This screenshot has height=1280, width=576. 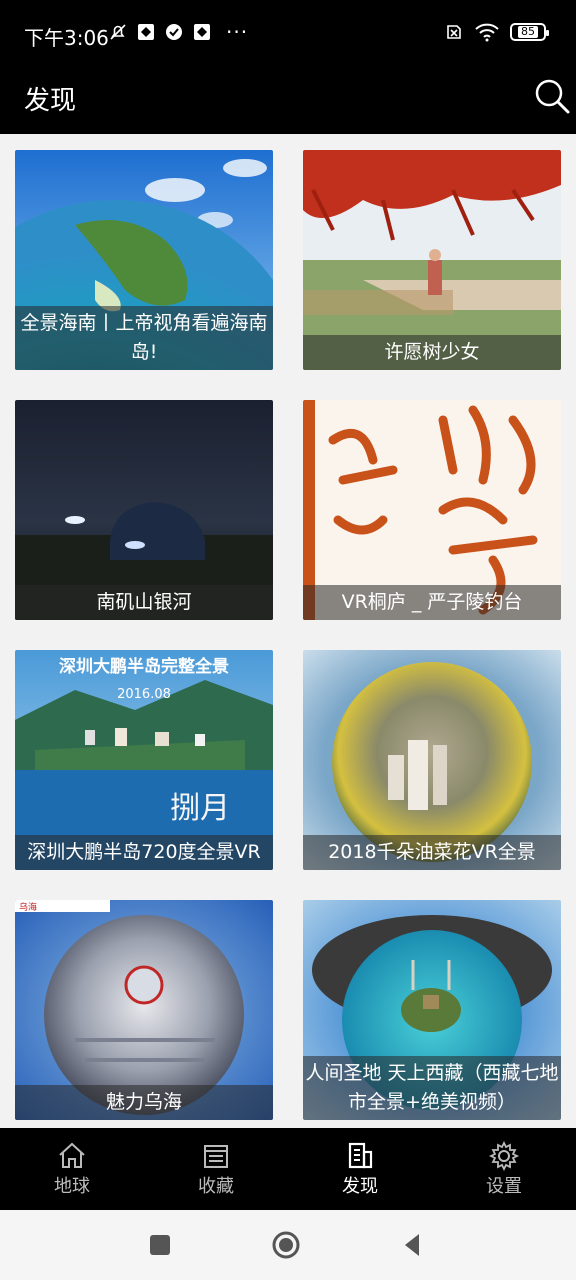 What do you see at coordinates (454, 32) in the screenshot?
I see `no-sim-icon` at bounding box center [454, 32].